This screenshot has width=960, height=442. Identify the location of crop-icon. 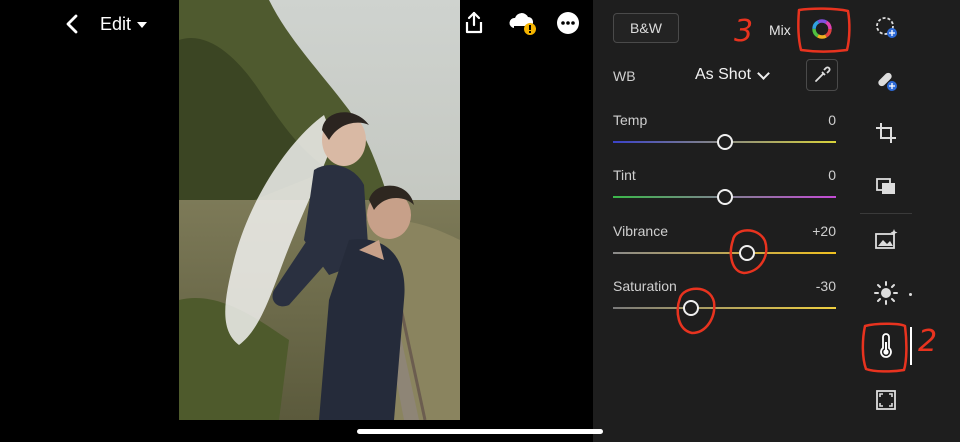
(886, 133).